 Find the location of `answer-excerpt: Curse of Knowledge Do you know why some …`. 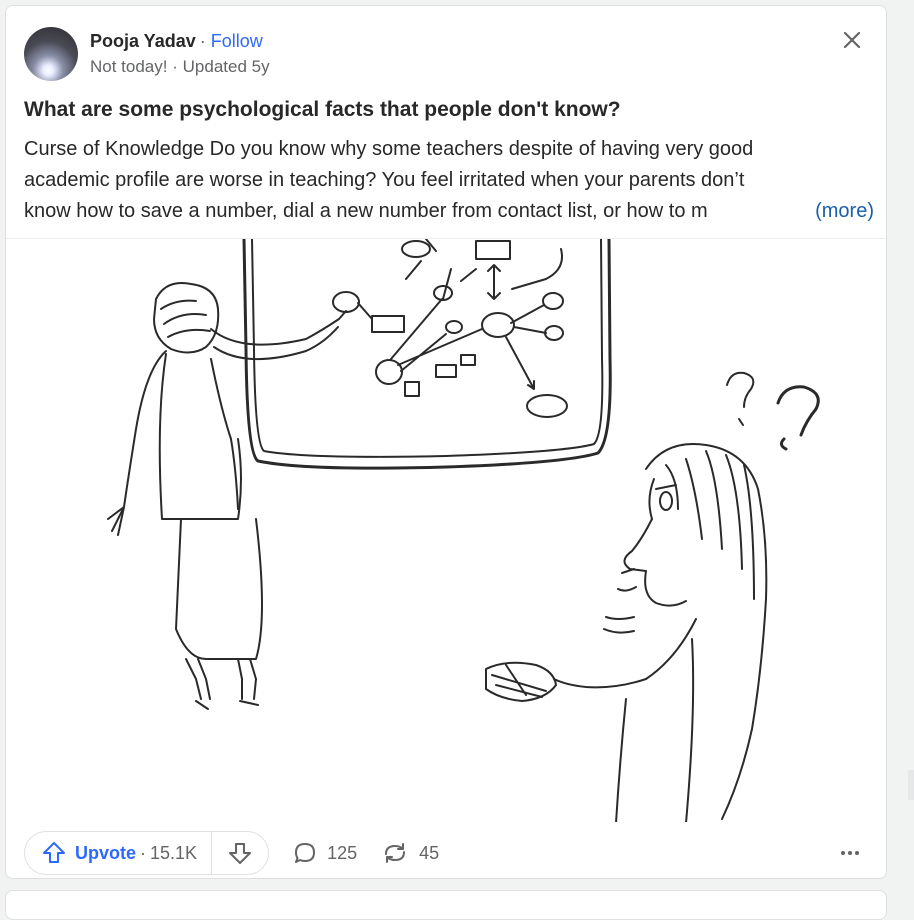

answer-excerpt: Curse of Knowledge Do you know why some … is located at coordinates (449, 180).